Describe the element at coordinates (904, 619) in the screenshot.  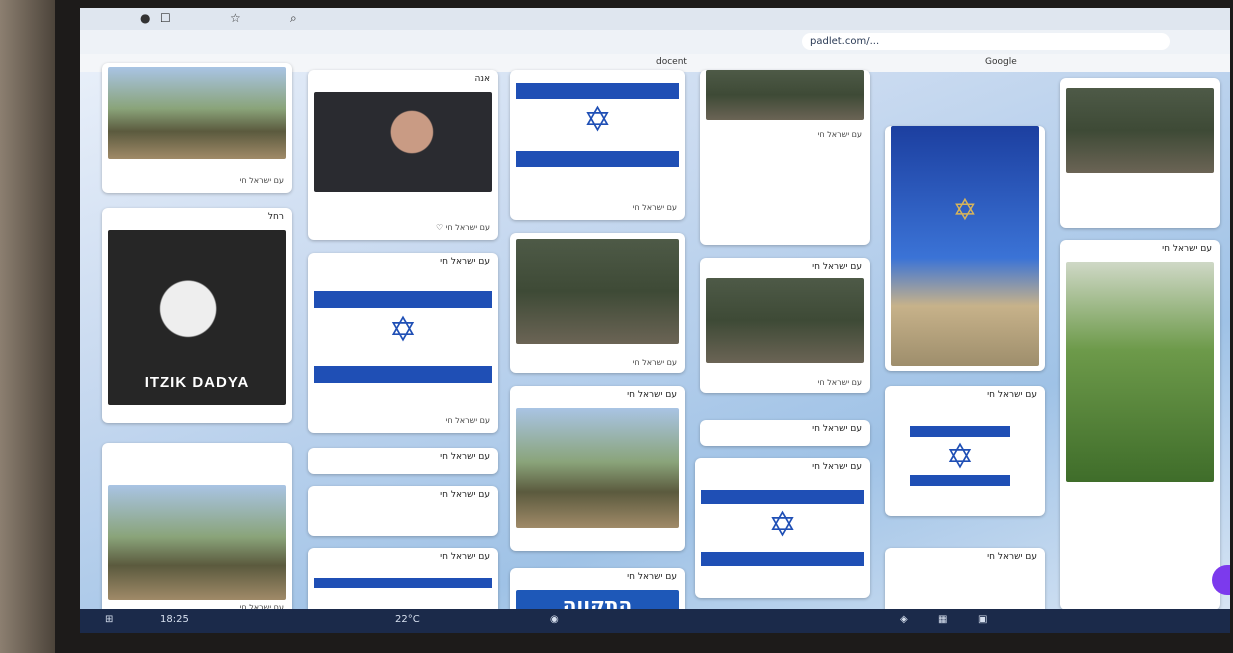
I see `app-icon: ◈` at that location.